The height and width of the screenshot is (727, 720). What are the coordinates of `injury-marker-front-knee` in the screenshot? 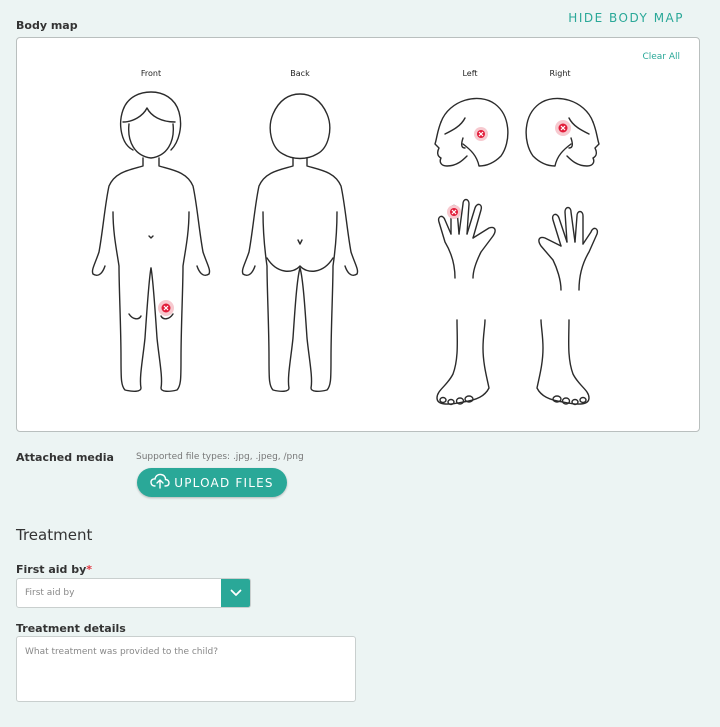 It's located at (166, 308).